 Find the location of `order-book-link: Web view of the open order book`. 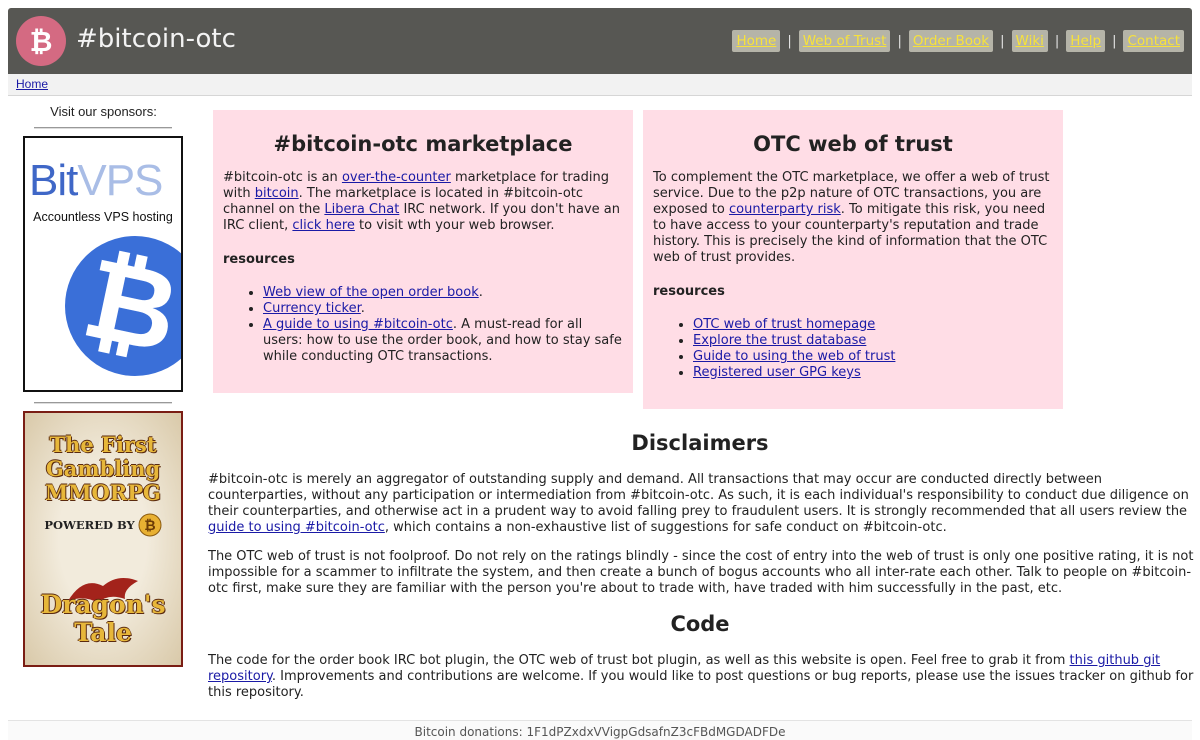

order-book-link: Web view of the open order book is located at coordinates (371, 292).